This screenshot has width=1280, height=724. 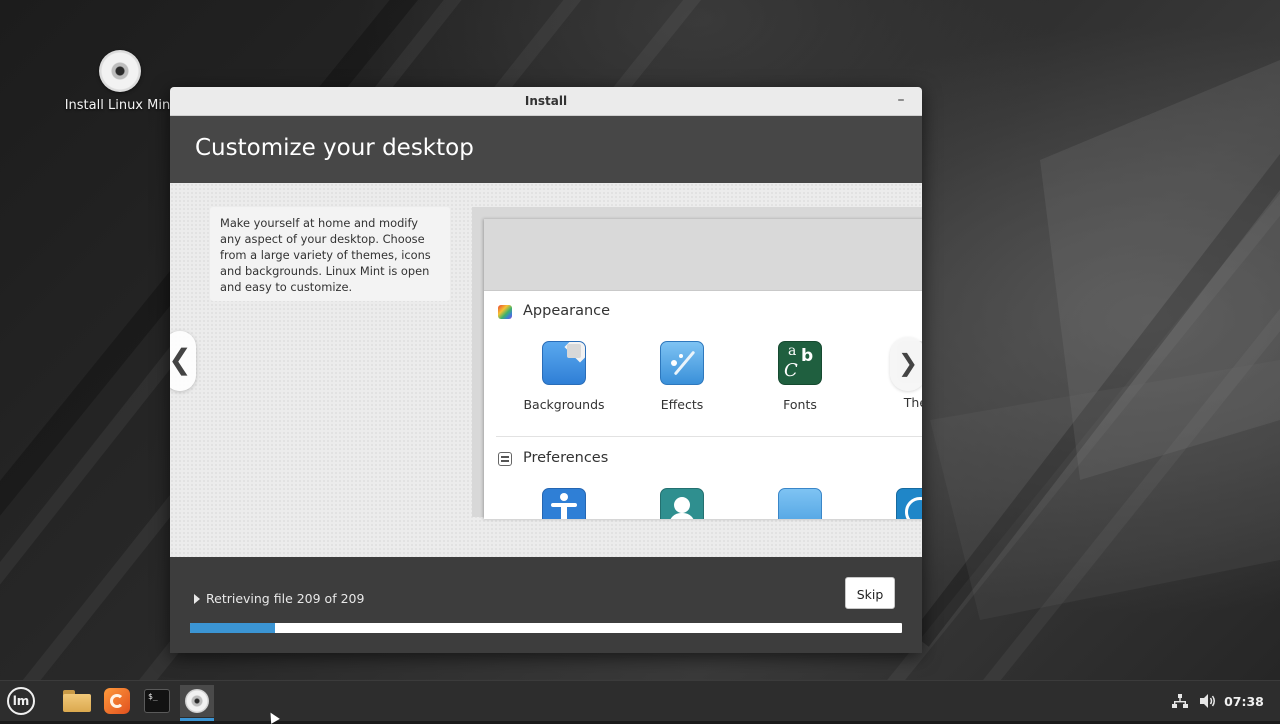 I want to click on terminal-icon: $_, so click(x=157, y=701).